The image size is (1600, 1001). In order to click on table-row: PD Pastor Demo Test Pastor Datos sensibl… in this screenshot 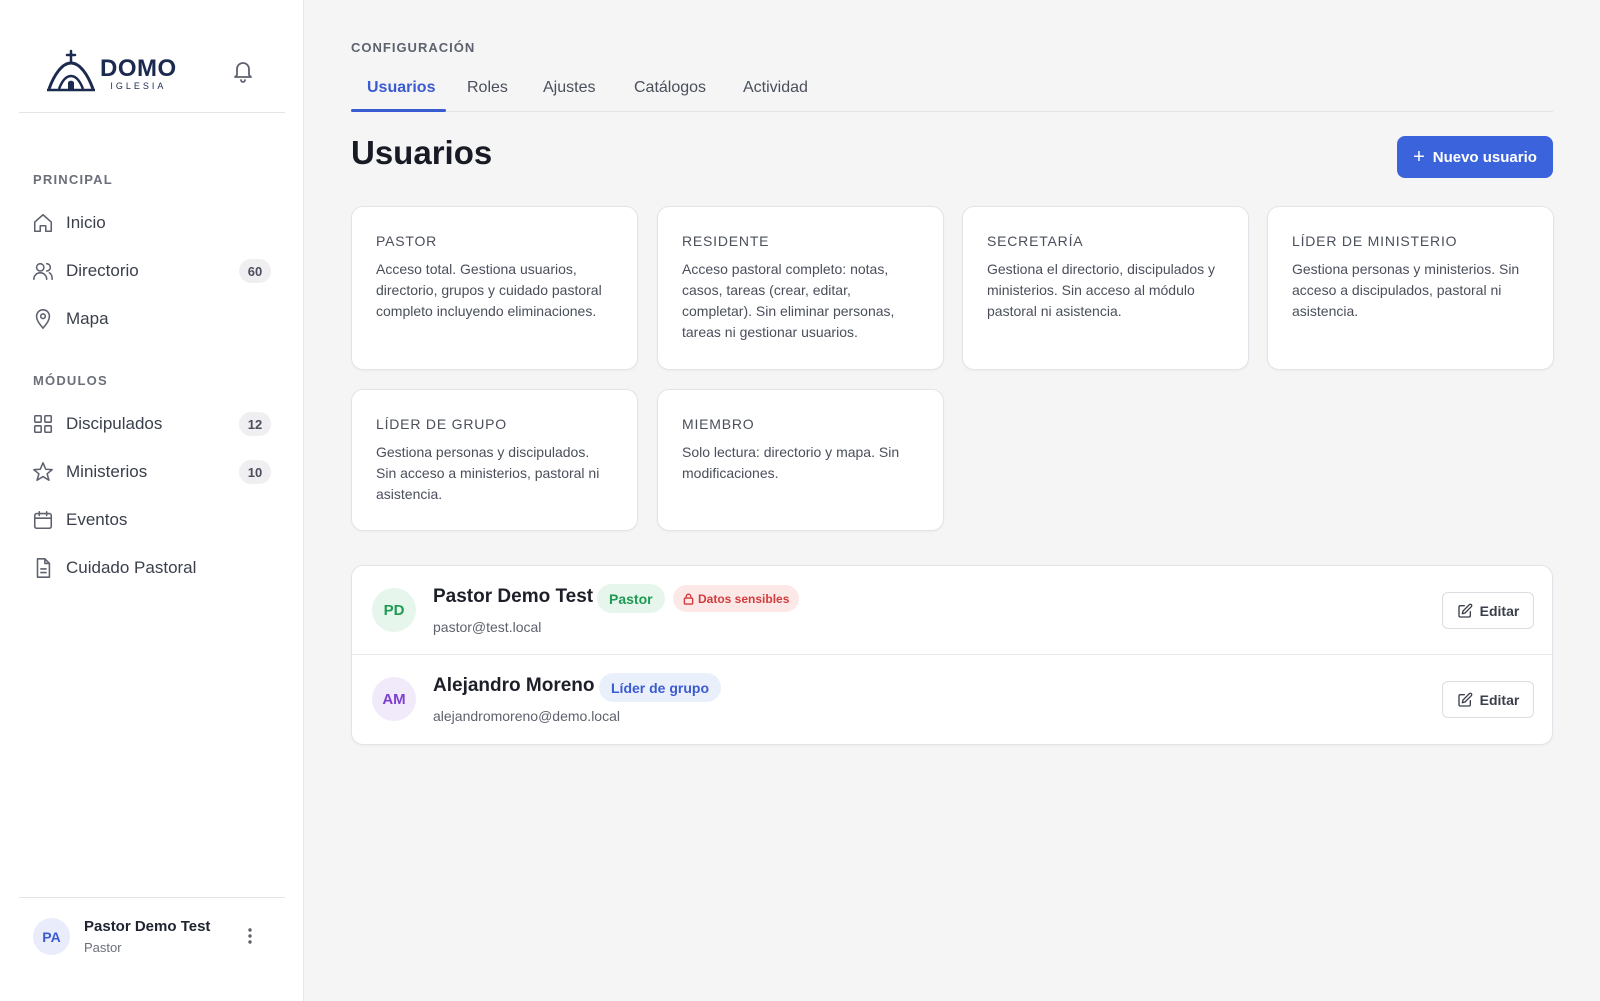, I will do `click(952, 610)`.